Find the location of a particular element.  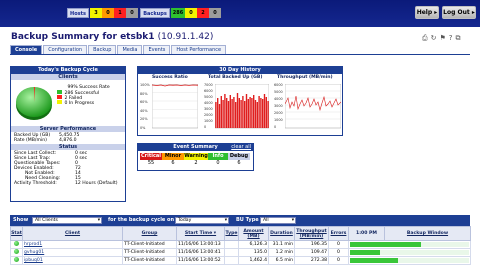

col-start-time: Start Time ▾ is located at coordinates (200, 233).